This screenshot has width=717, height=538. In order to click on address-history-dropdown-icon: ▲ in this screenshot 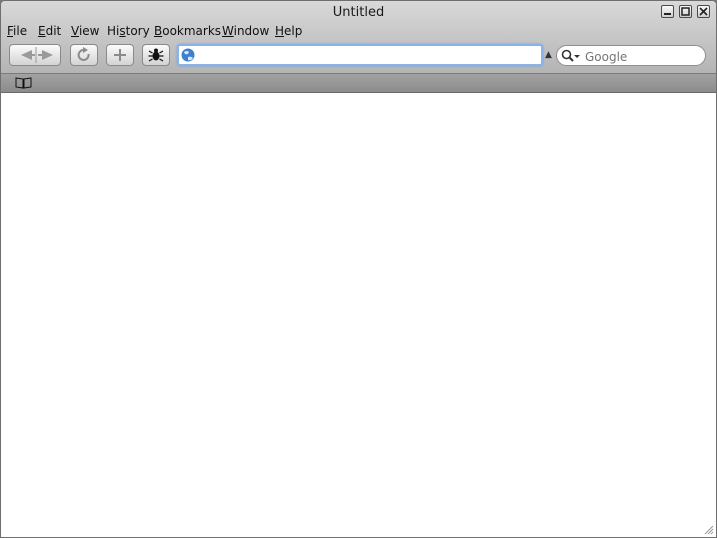, I will do `click(548, 55)`.